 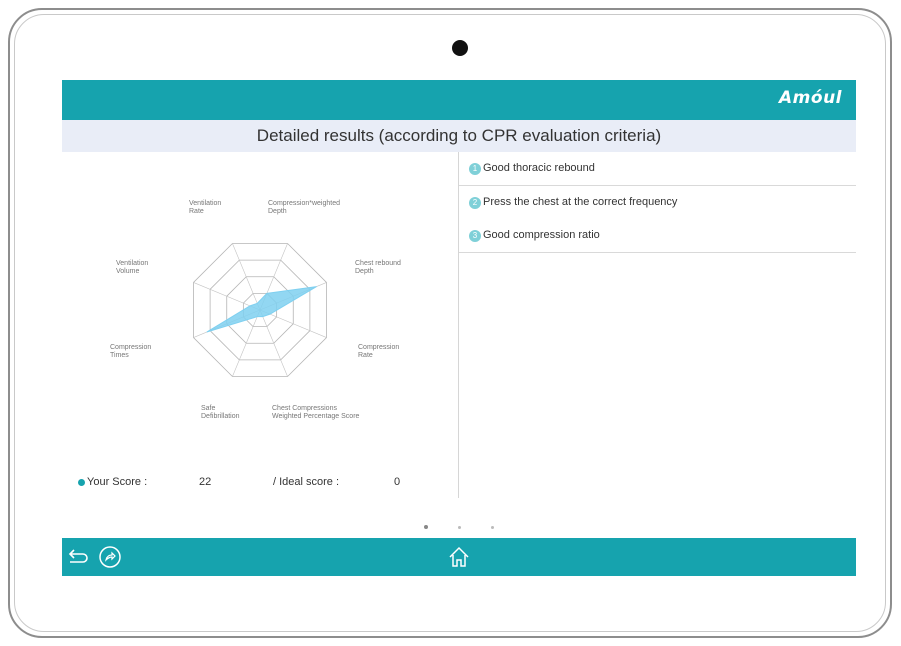 I want to click on brand-logo: Amóul, so click(x=810, y=98).